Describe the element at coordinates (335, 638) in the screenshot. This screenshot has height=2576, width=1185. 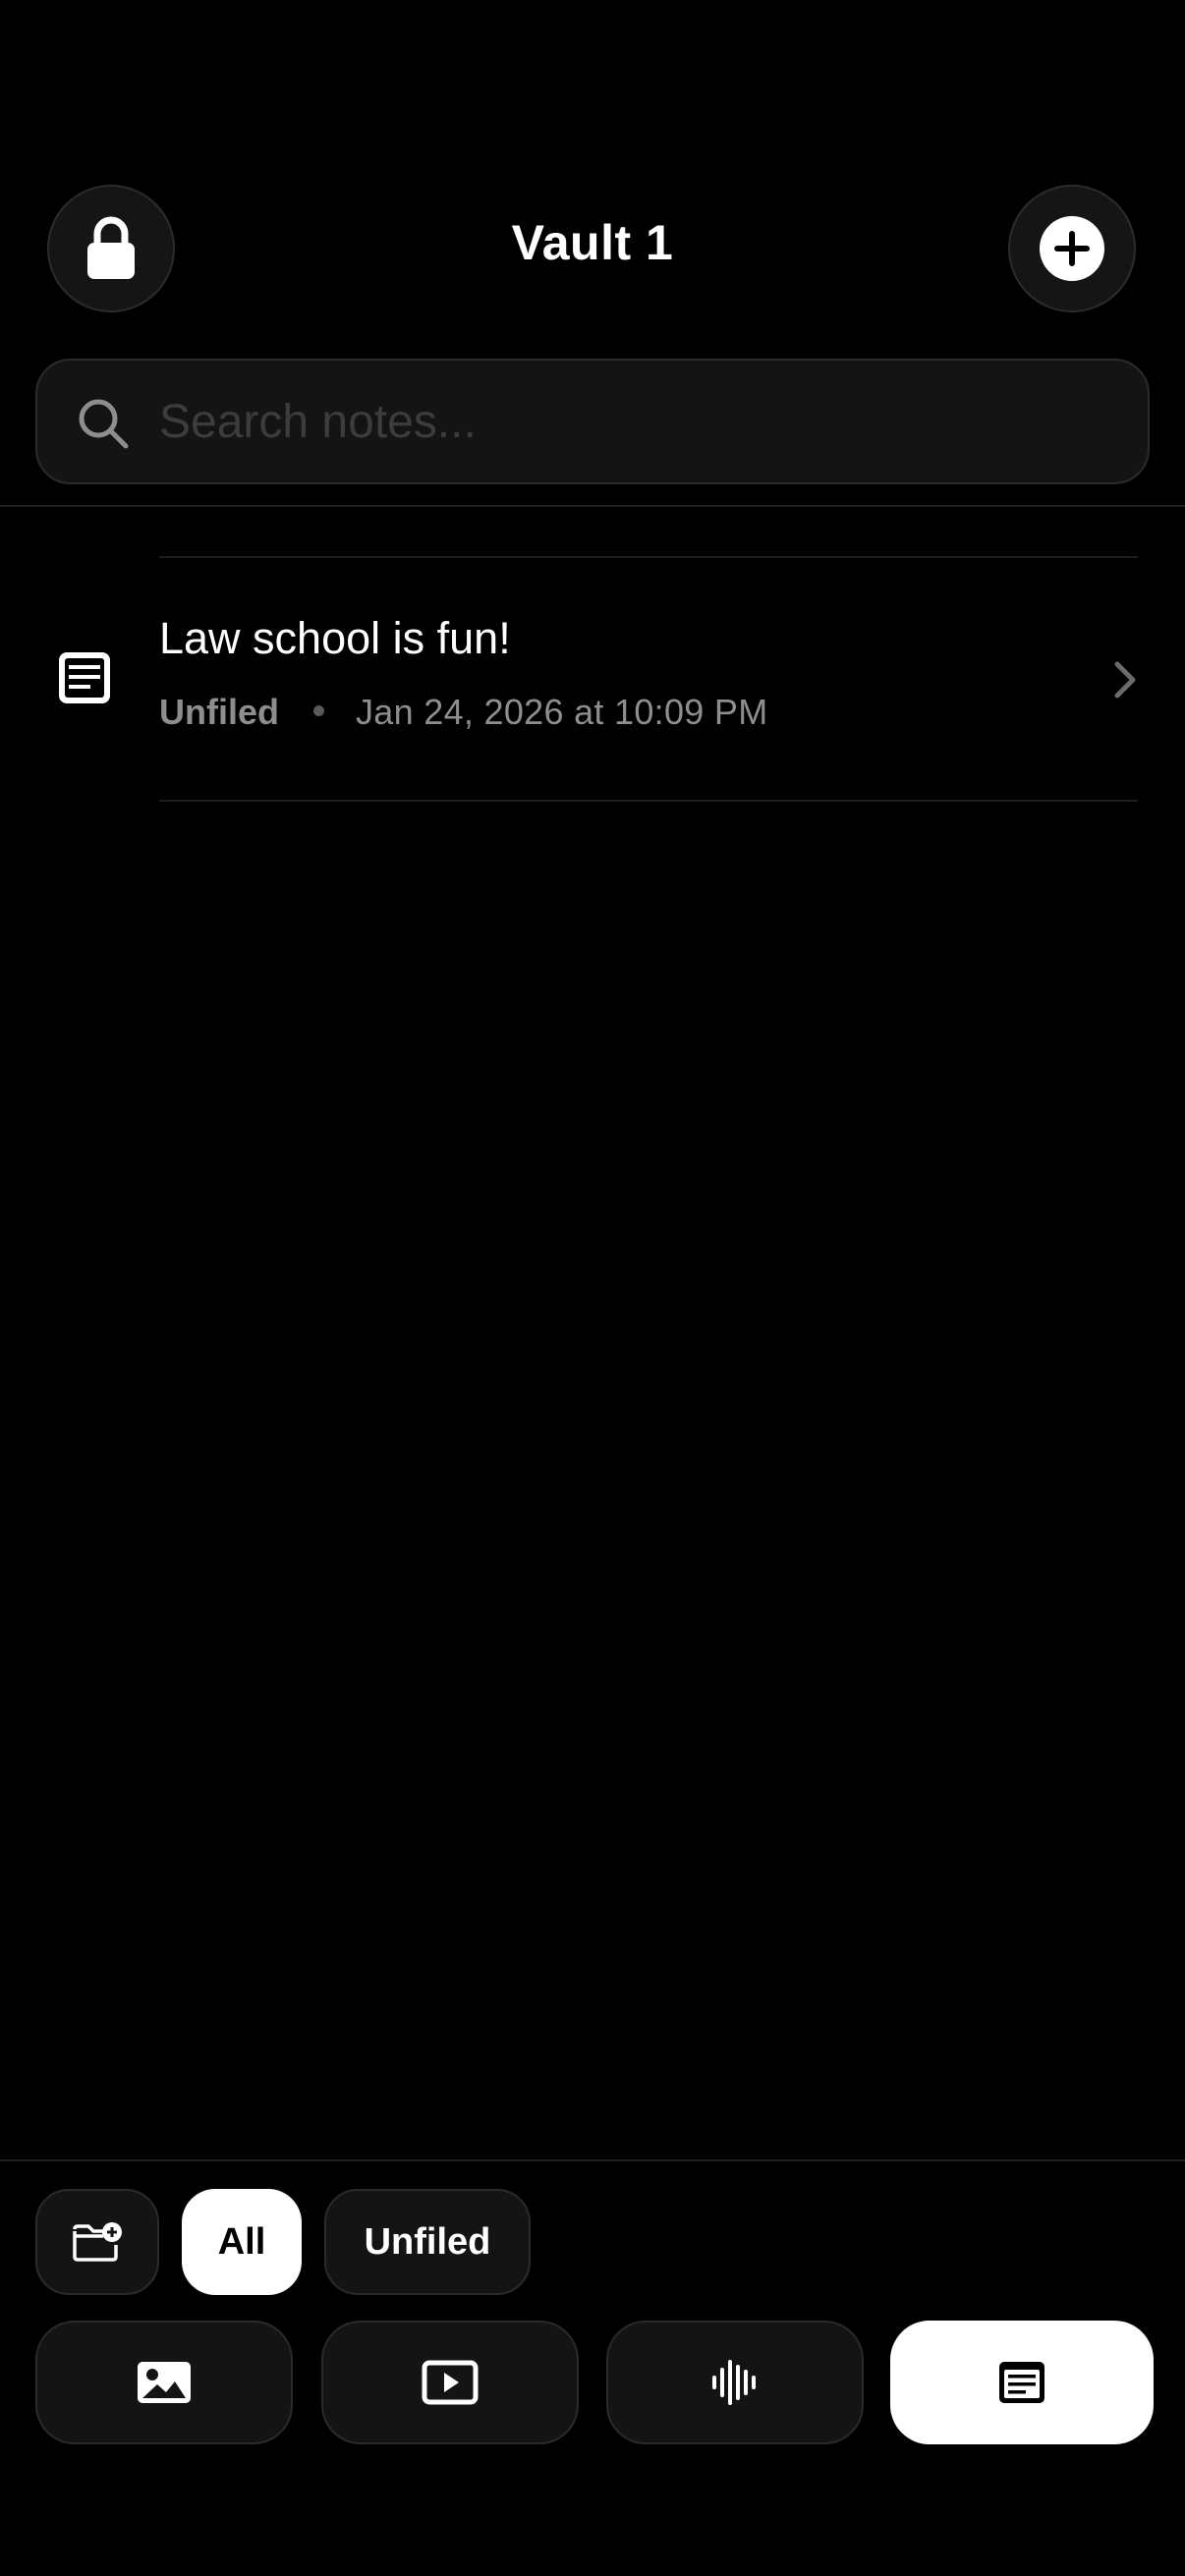
I see `note-title: Law school is fun!` at that location.